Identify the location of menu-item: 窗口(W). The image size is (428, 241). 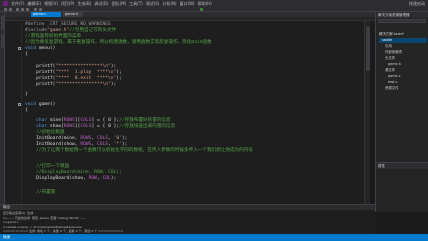
(187, 4).